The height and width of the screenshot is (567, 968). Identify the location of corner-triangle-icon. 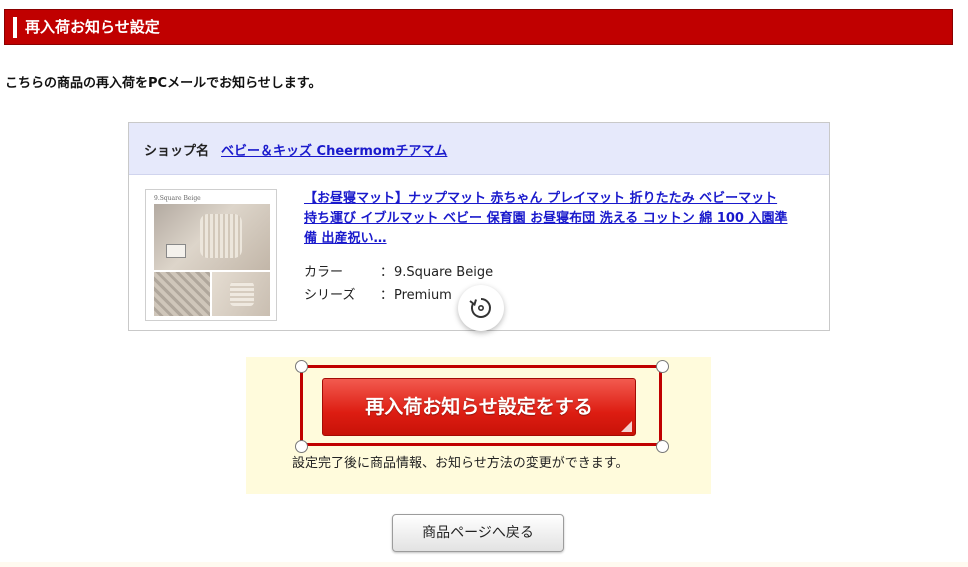
(626, 426).